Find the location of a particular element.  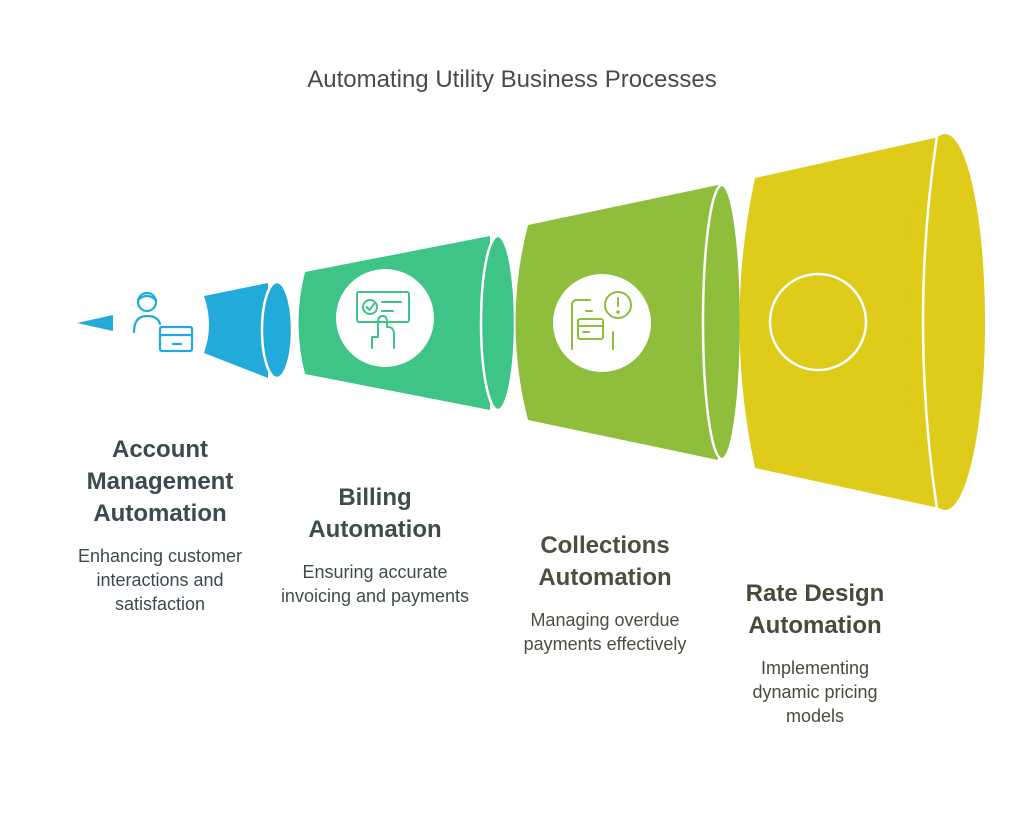

customer-card-icon is located at coordinates (163, 322).